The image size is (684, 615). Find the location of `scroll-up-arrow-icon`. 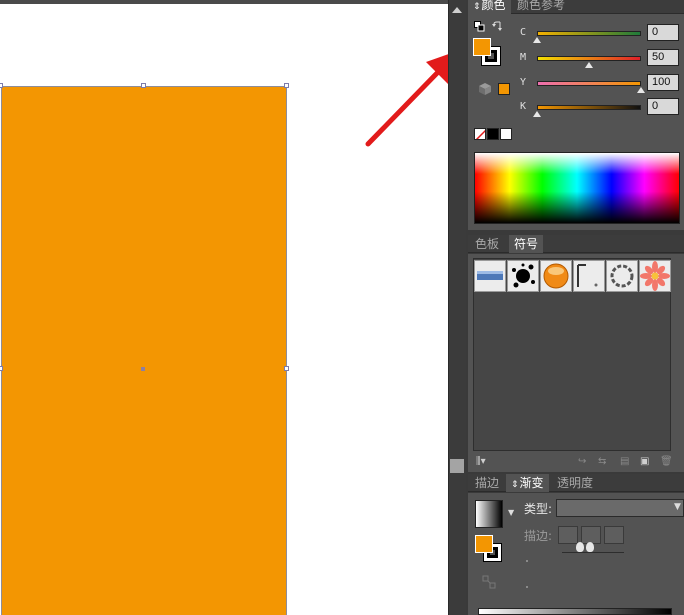

scroll-up-arrow-icon is located at coordinates (457, 10).